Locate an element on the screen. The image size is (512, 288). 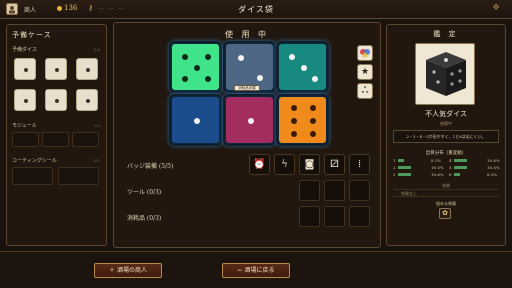
spare-dice-count: 6/6 is located at coordinates (97, 49).